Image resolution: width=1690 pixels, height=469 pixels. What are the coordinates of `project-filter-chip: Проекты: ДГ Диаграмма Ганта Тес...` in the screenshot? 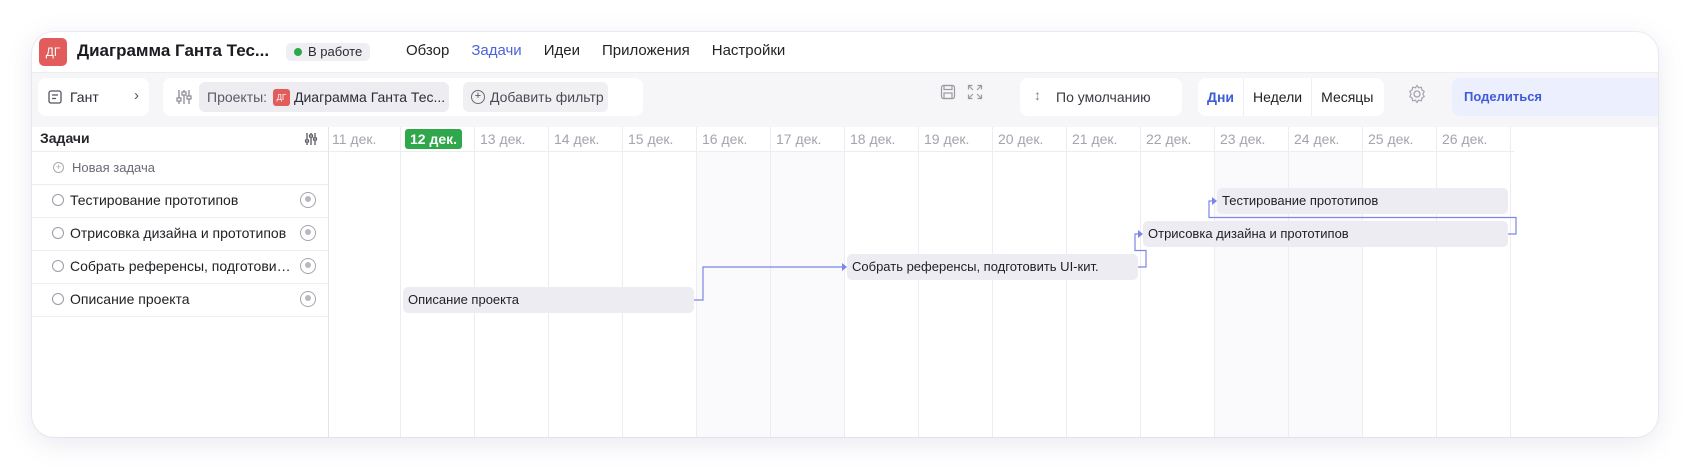 It's located at (324, 97).